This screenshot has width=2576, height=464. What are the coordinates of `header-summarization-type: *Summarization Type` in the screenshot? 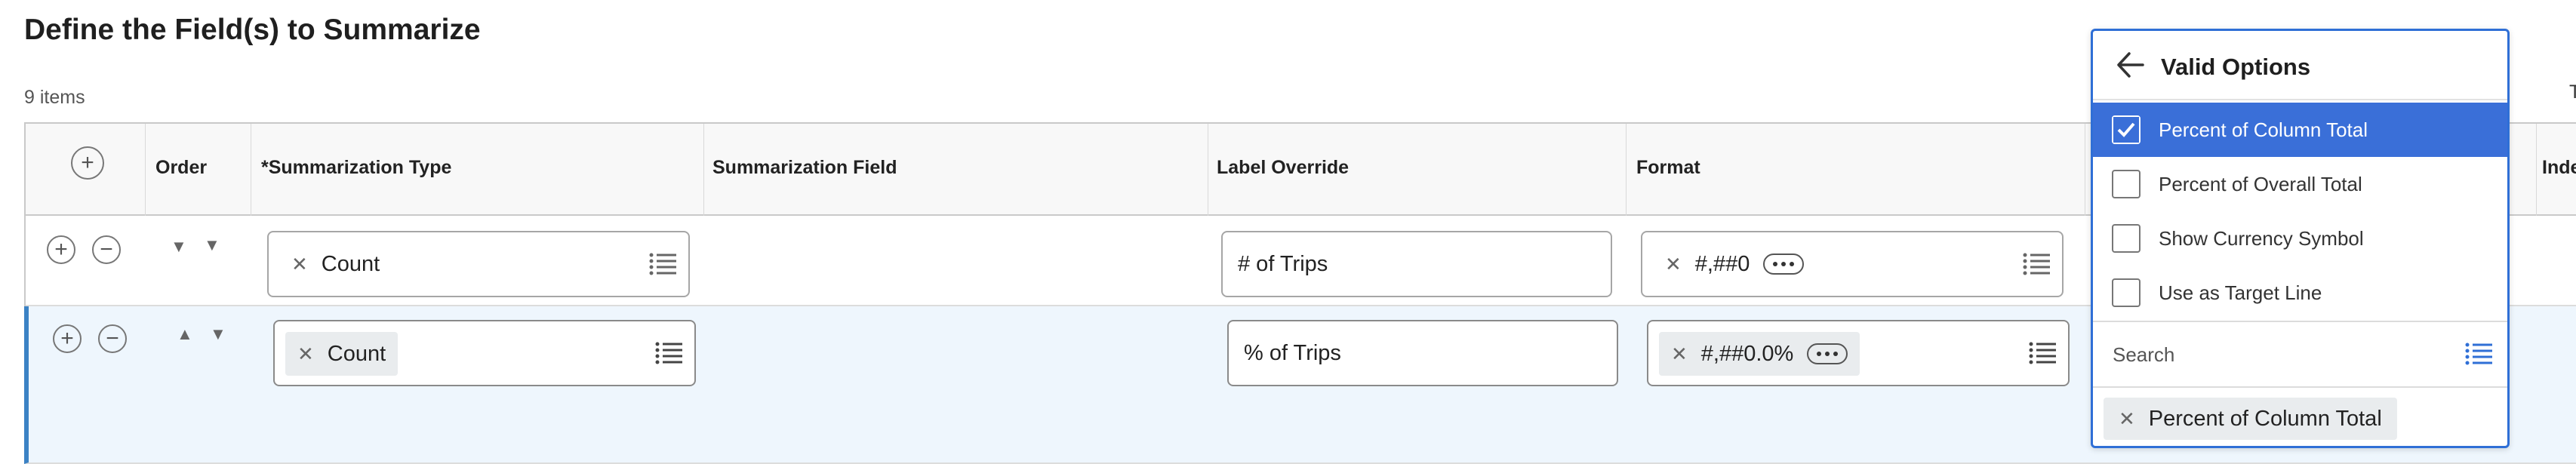 It's located at (356, 168).